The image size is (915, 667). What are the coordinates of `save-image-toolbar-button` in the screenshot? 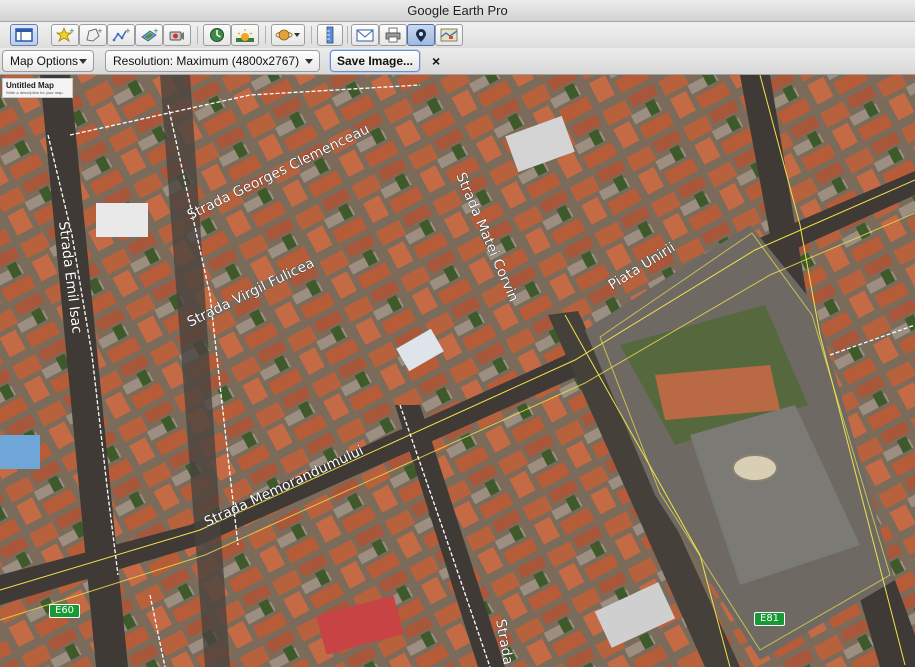 It's located at (421, 35).